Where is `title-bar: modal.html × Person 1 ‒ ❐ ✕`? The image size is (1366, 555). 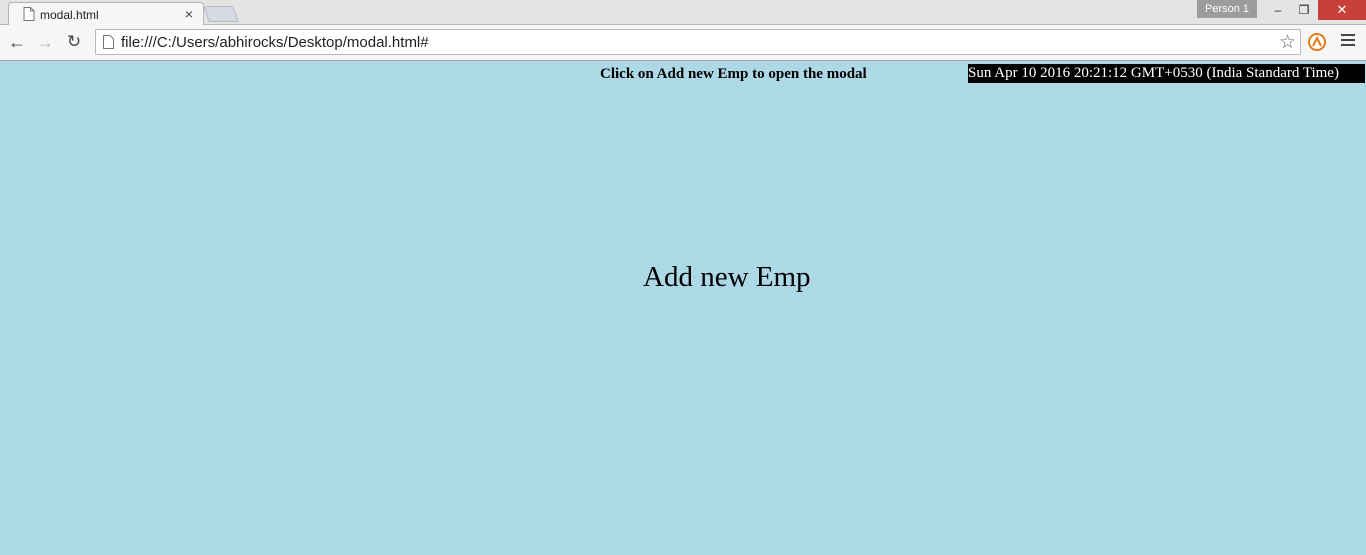 title-bar: modal.html × Person 1 ‒ ❐ ✕ is located at coordinates (683, 13).